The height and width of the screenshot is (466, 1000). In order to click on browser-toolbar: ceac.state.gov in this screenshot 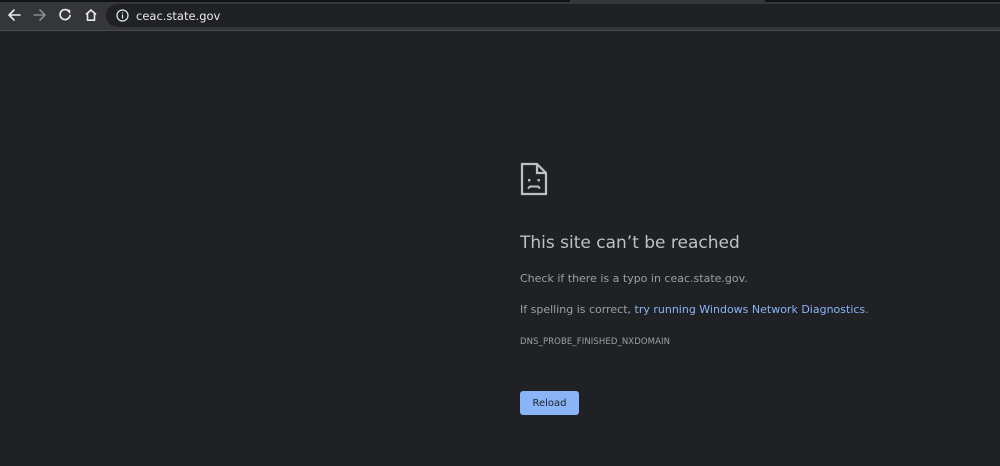, I will do `click(500, 15)`.